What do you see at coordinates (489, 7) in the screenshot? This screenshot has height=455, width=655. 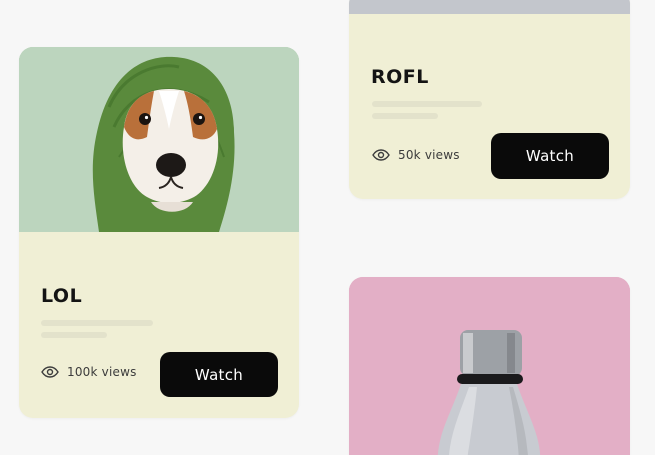 I see `card-top-bar` at bounding box center [489, 7].